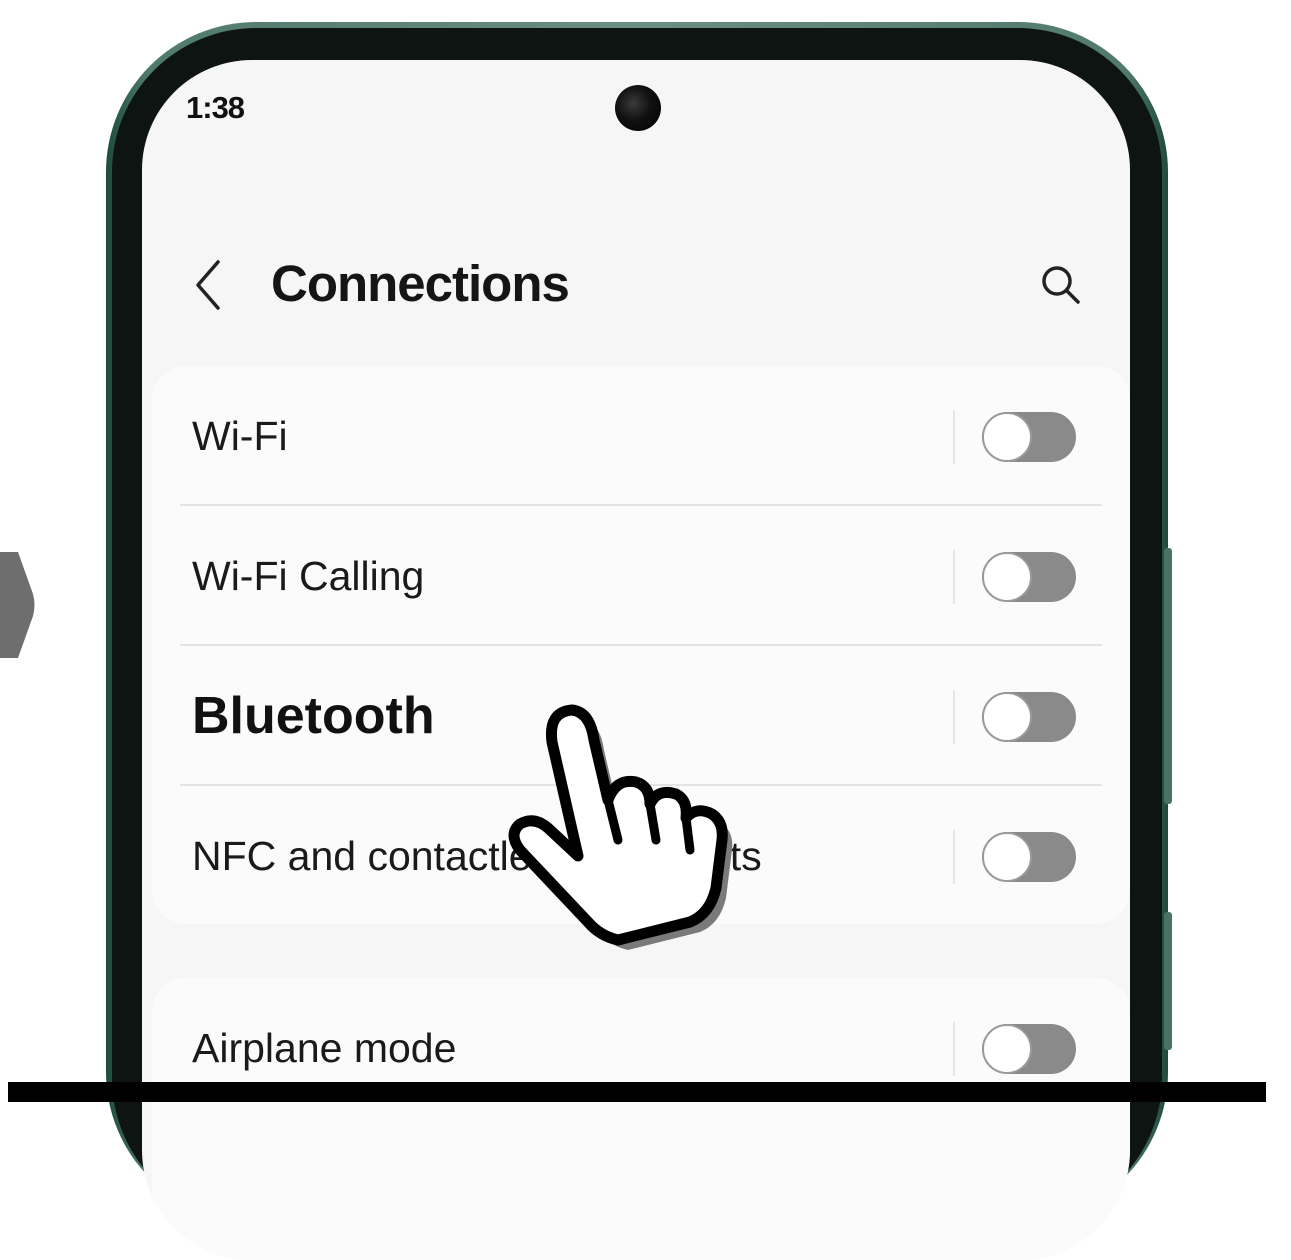 The width and height of the screenshot is (1291, 1260). What do you see at coordinates (1061, 285) in the screenshot?
I see `search-icon` at bounding box center [1061, 285].